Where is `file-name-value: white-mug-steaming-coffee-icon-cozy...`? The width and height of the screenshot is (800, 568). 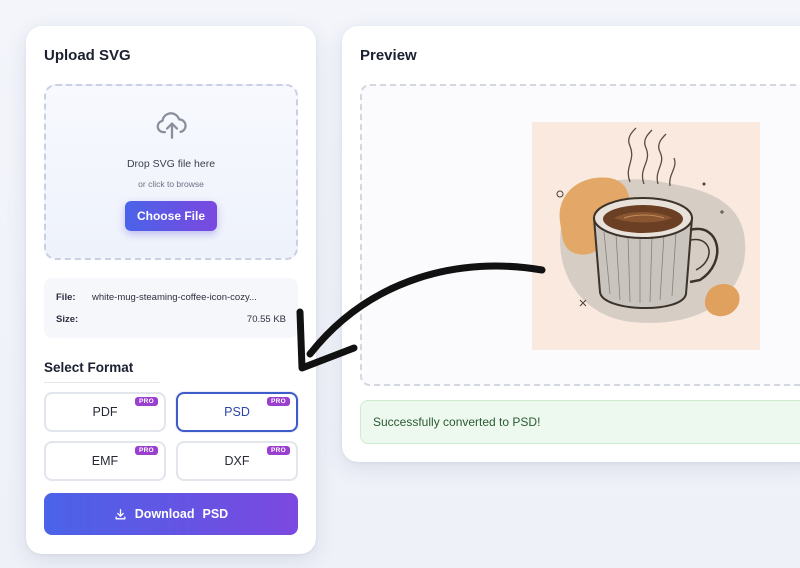
file-name-value: white-mug-steaming-coffee-icon-cozy... is located at coordinates (174, 297).